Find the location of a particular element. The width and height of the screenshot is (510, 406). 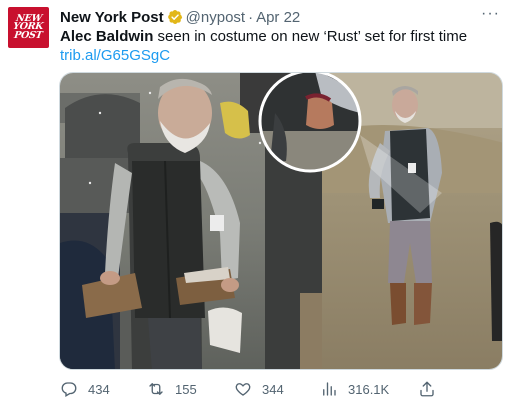

avatar: NEW YORK POST is located at coordinates (28, 27).